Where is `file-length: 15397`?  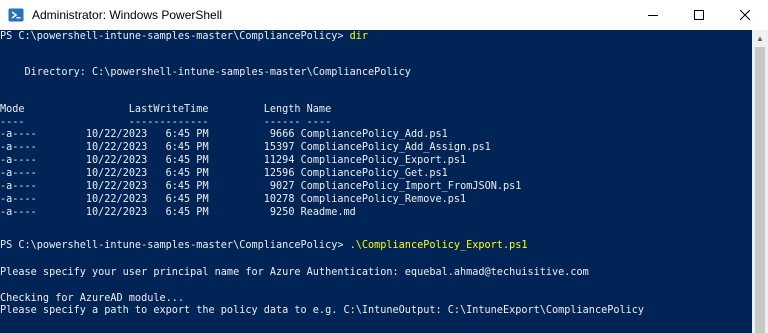
file-length: 15397 is located at coordinates (279, 147).